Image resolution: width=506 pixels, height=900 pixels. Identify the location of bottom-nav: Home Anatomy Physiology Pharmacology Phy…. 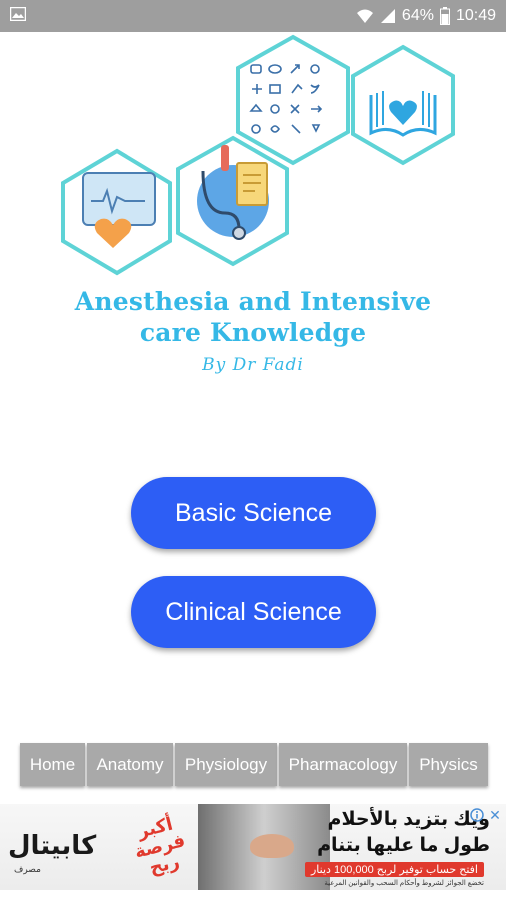
(254, 764).